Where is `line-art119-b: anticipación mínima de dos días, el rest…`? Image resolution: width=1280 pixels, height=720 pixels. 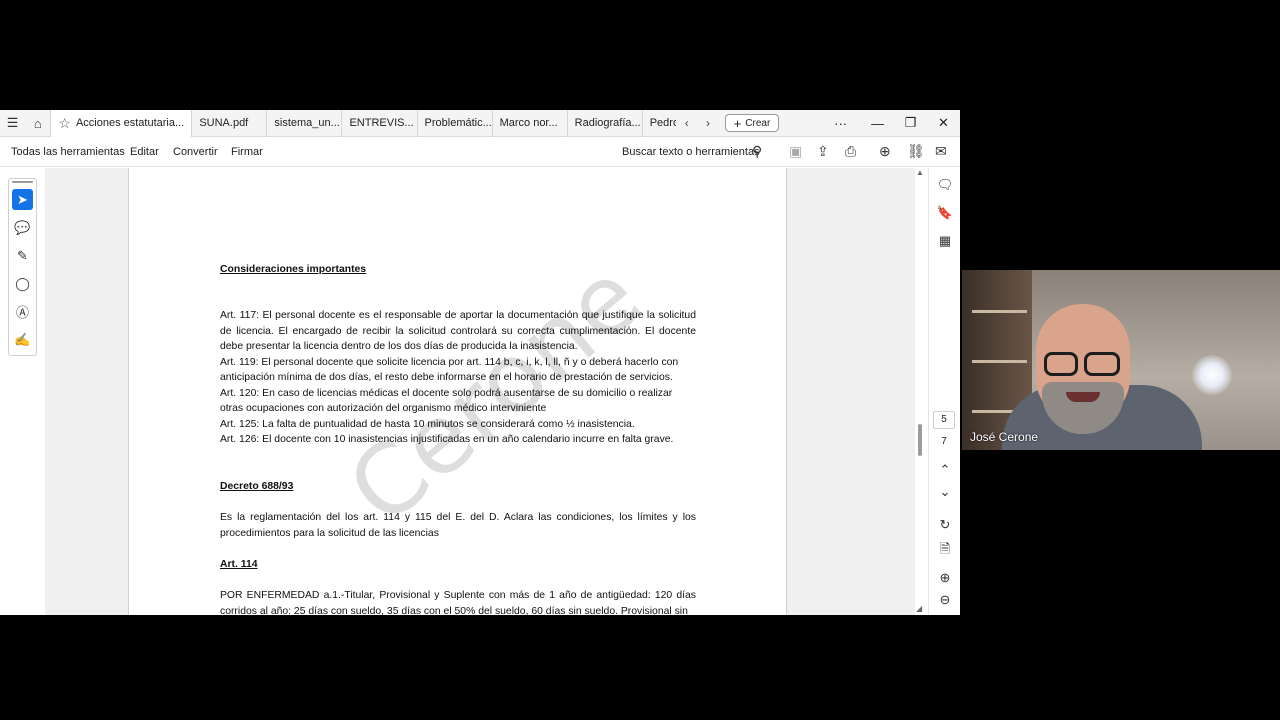
line-art119-b: anticipación mínima de dos días, el rest… is located at coordinates (446, 377).